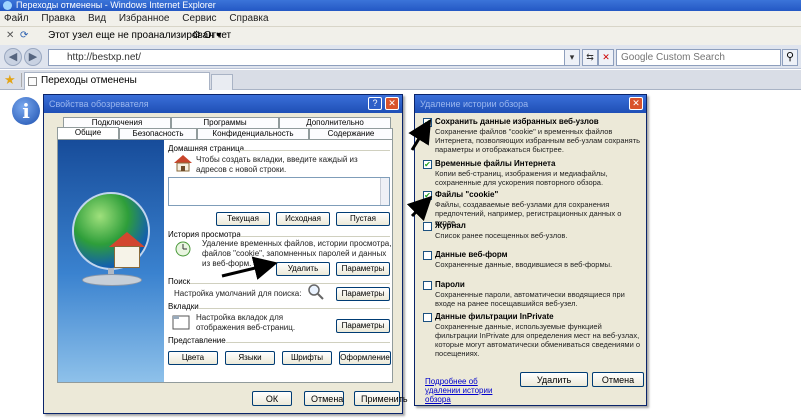 The width and height of the screenshot is (801, 418). What do you see at coordinates (10, 36) in the screenshot?
I see `close-x-icon: ✕` at bounding box center [10, 36].